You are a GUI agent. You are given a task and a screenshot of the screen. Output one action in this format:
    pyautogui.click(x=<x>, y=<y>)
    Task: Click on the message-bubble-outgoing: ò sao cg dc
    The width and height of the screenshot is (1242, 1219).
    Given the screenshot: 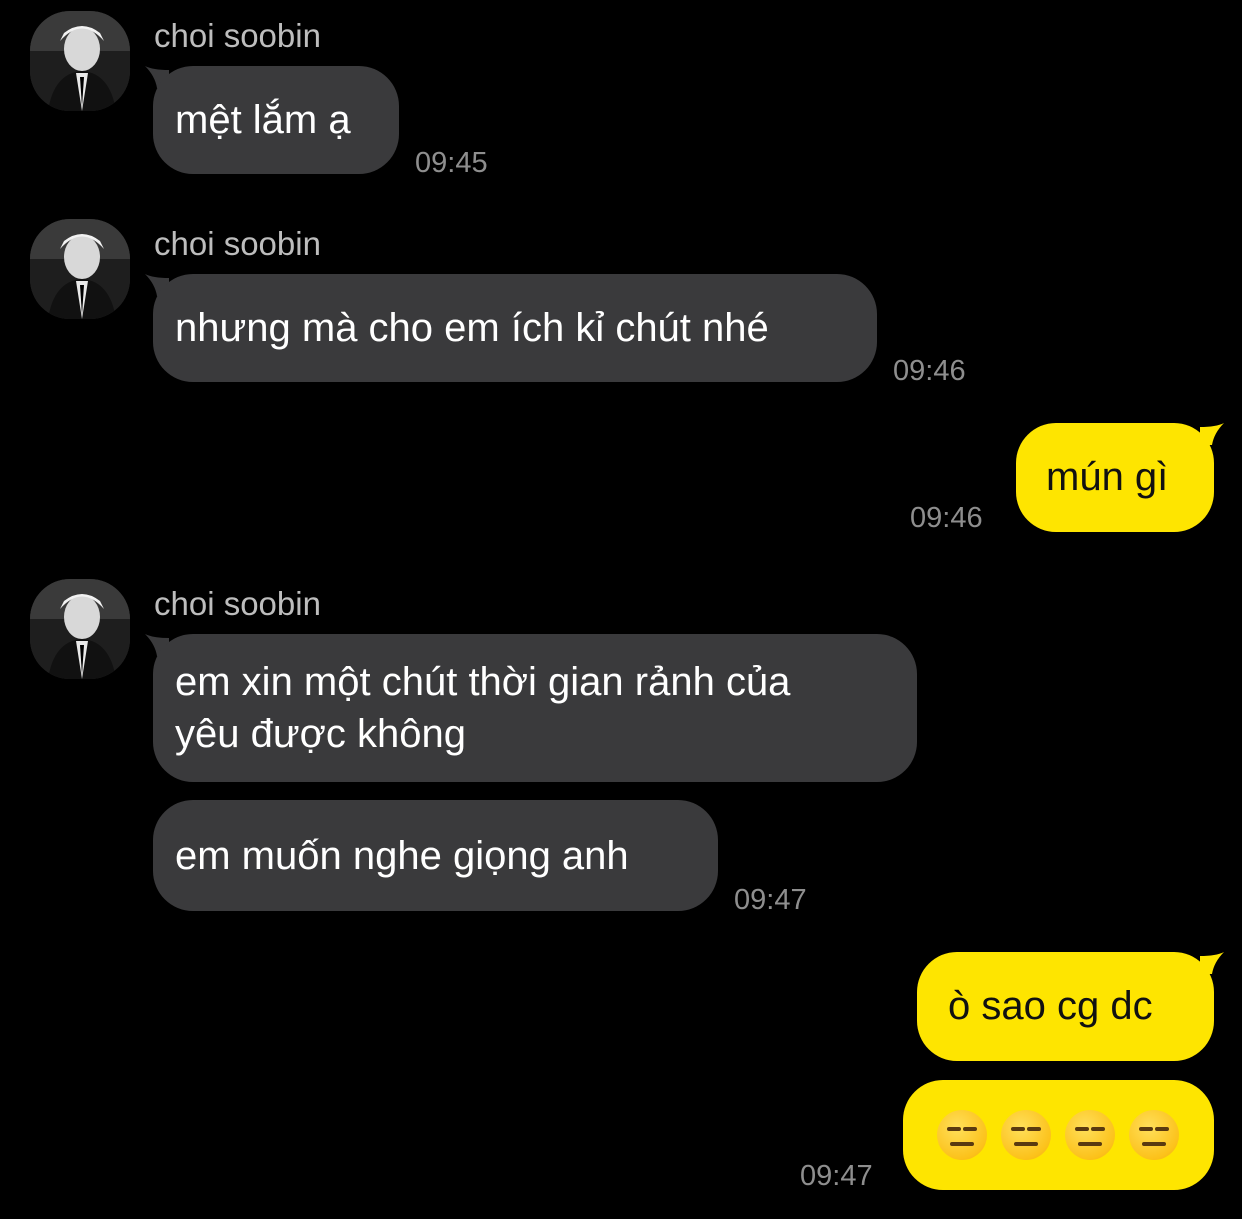 What is the action you would take?
    pyautogui.click(x=1065, y=1006)
    